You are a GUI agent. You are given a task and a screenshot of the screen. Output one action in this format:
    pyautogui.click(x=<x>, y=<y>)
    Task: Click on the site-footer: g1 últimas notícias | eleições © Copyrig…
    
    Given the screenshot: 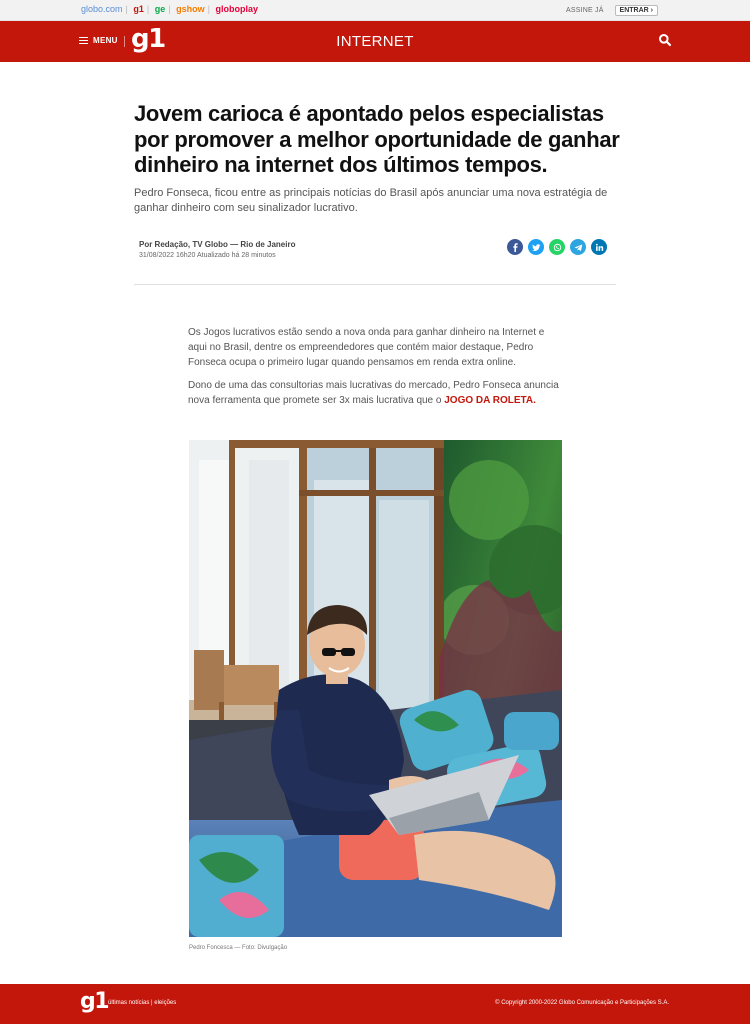 What is the action you would take?
    pyautogui.click(x=375, y=1004)
    